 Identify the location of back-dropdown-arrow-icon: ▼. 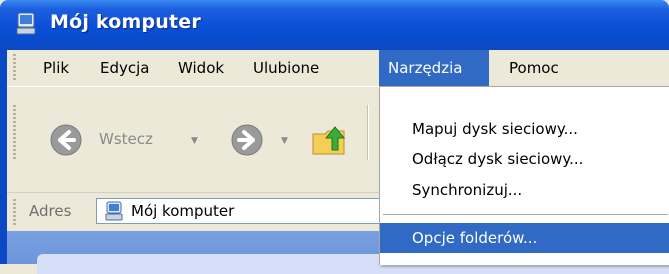
(194, 141).